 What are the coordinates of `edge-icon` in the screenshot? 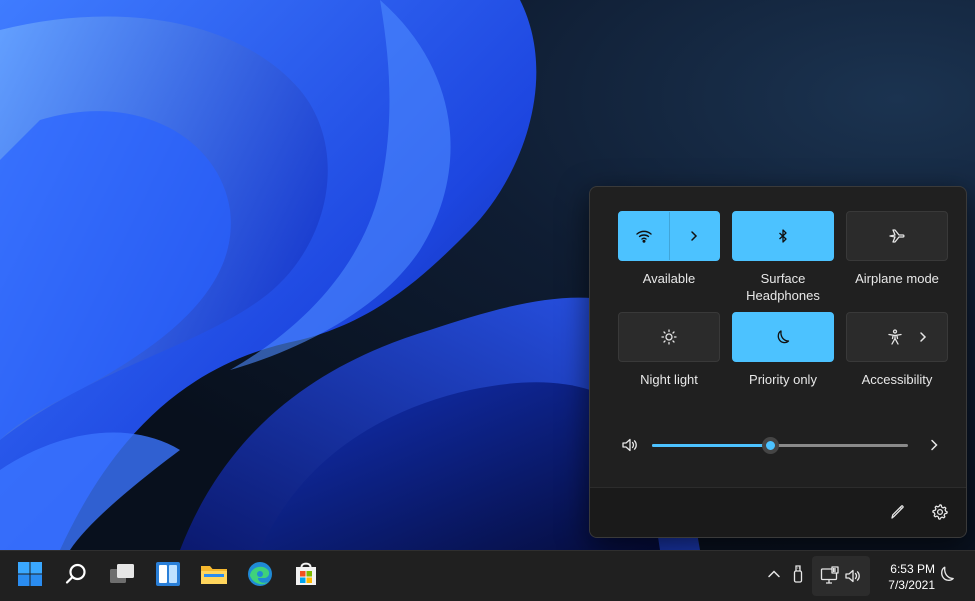 It's located at (260, 576).